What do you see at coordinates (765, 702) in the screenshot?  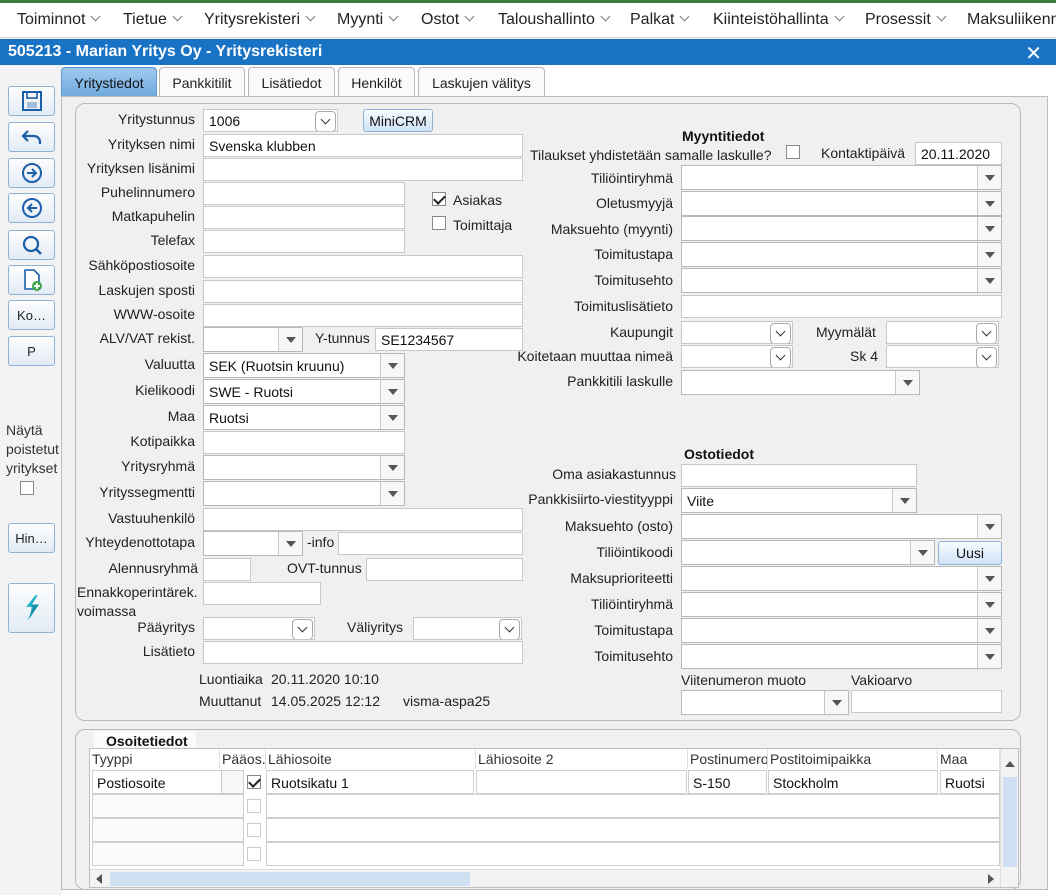 I see `viitenumeron-muoto-select` at bounding box center [765, 702].